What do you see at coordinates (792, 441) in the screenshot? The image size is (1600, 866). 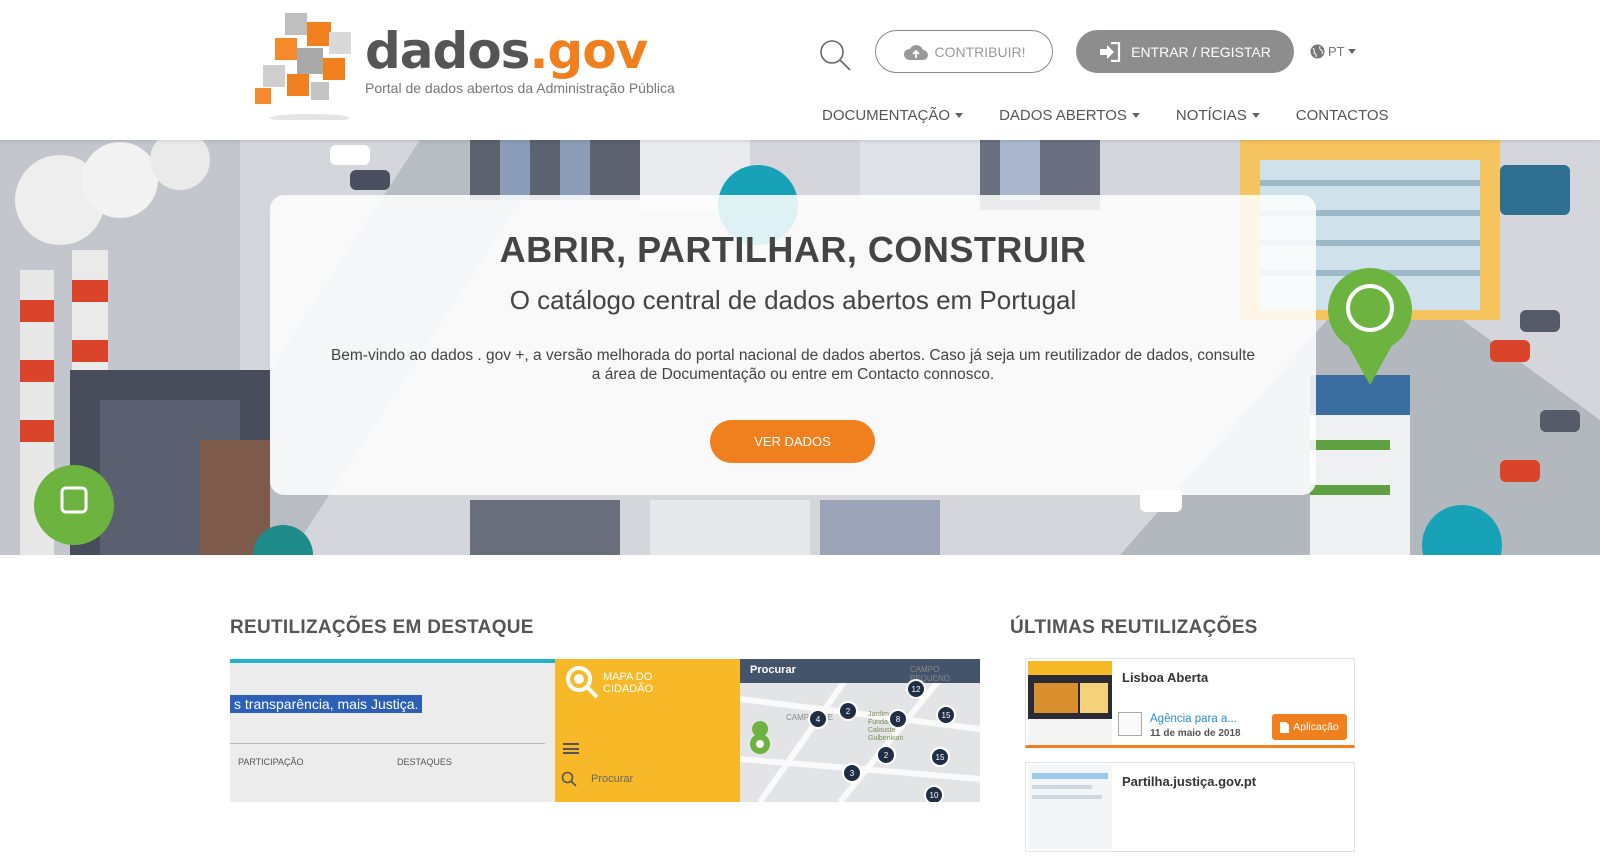 I see `view-data-button: VER DADOS` at bounding box center [792, 441].